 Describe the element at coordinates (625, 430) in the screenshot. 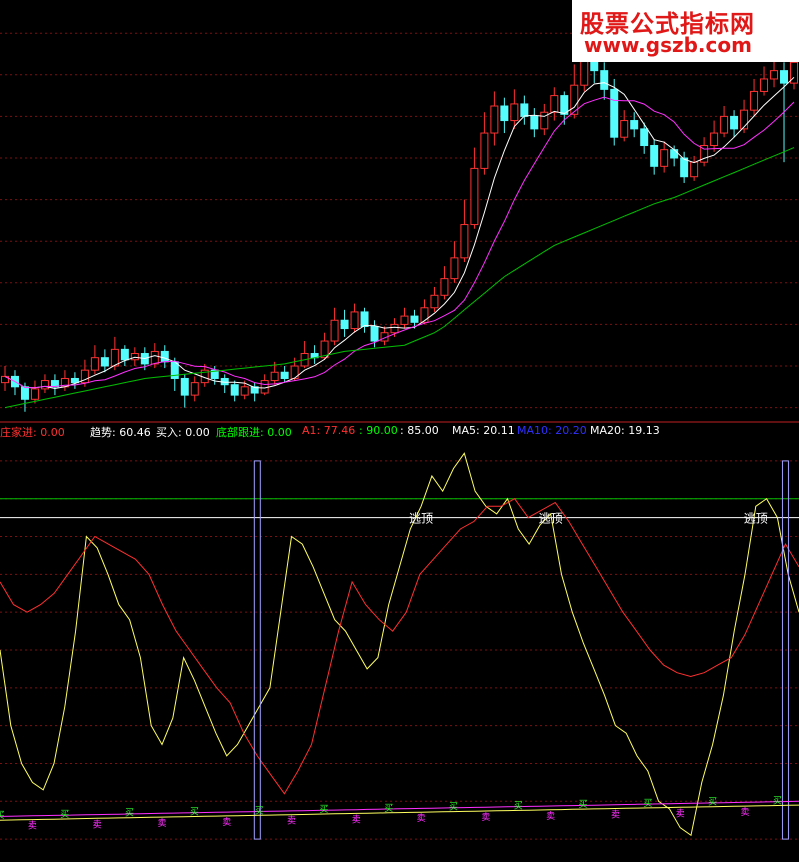

I see `legend-ma20: MA20: 19.13` at that location.